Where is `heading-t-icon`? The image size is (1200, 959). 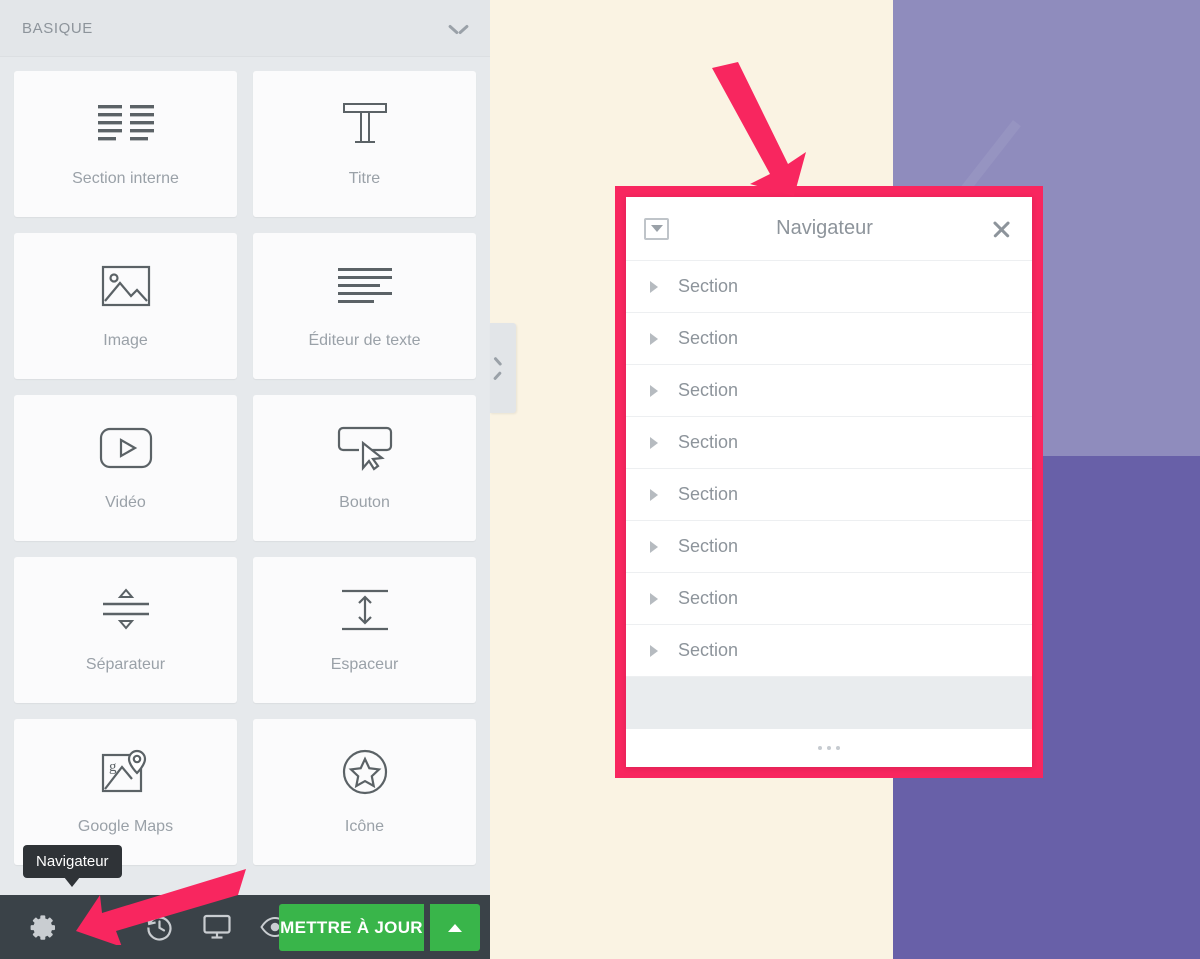
heading-t-icon is located at coordinates (365, 124).